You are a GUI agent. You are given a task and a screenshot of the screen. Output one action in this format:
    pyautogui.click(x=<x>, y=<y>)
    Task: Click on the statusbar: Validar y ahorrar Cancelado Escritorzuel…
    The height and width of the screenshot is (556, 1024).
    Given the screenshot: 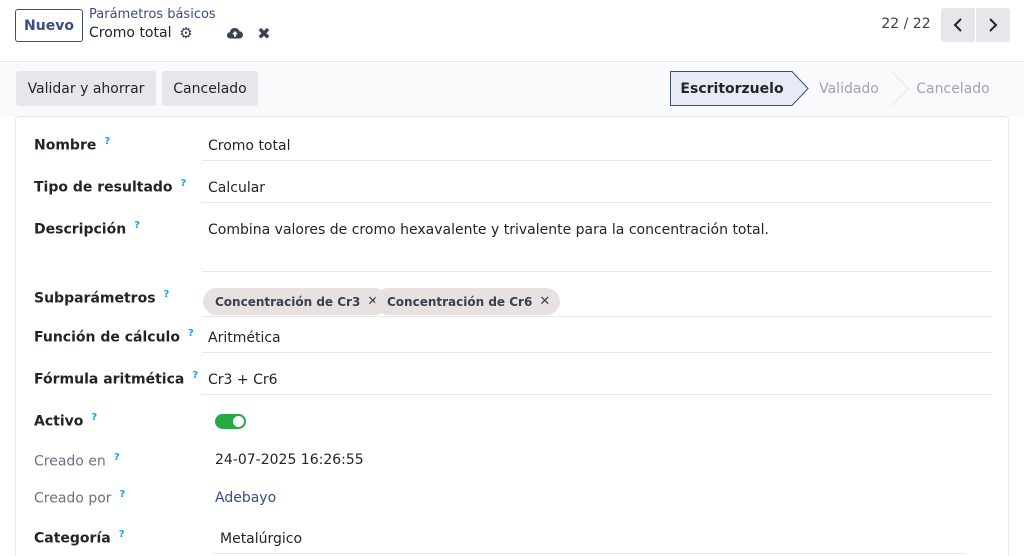 What is the action you would take?
    pyautogui.click(x=512, y=89)
    